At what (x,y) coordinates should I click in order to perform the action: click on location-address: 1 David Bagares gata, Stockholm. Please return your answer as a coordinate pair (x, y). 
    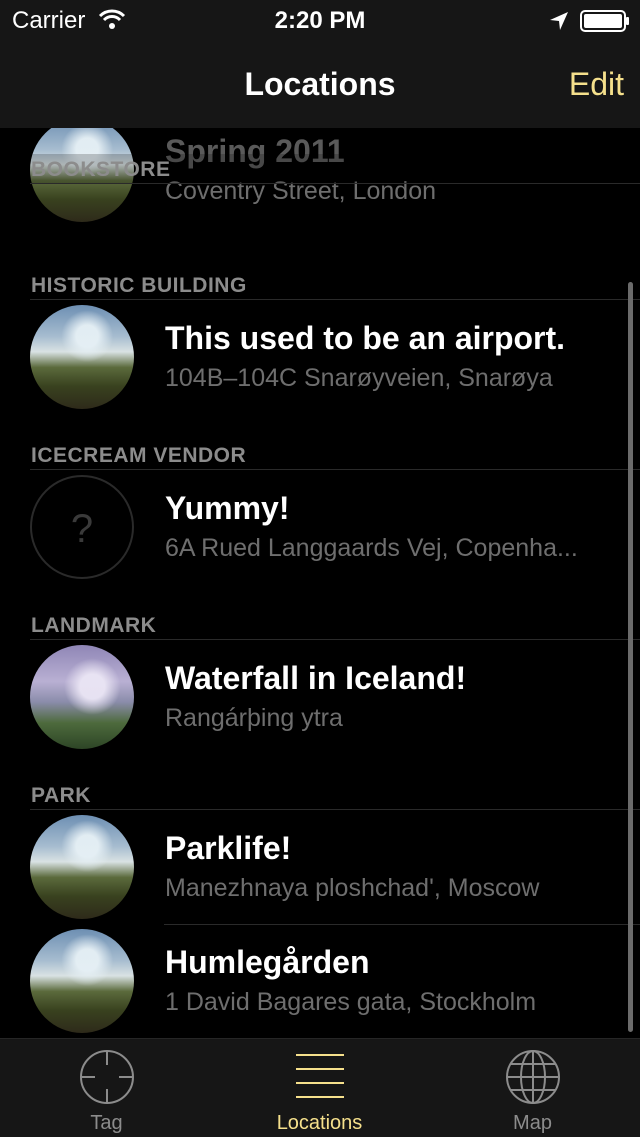
    Looking at the image, I should click on (351, 1002).